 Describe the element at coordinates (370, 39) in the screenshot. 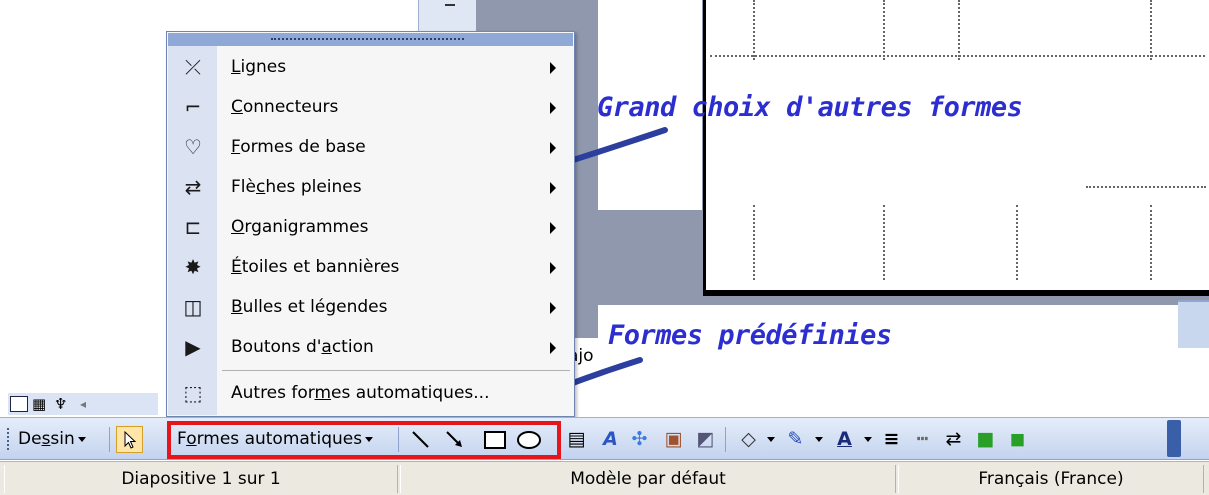

I see `menu-drag-handle` at that location.